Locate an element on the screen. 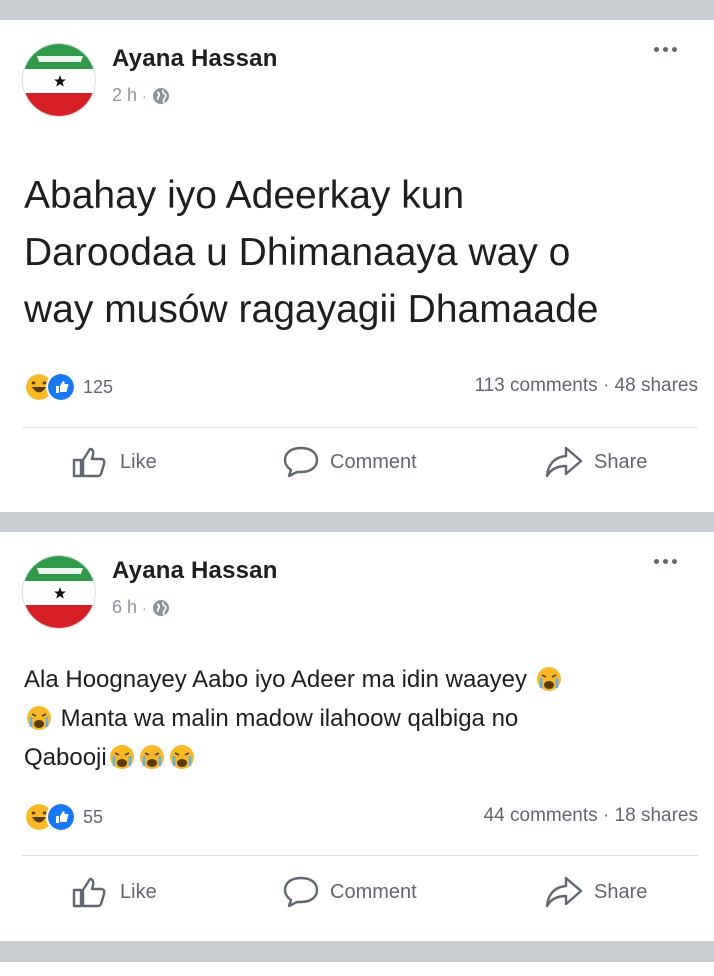 The image size is (714, 976). reaction-count: 125 is located at coordinates (98, 386).